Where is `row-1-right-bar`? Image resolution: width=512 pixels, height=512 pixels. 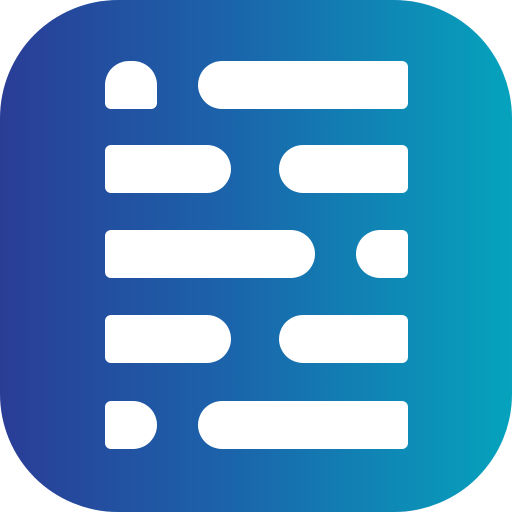
row-1-right-bar is located at coordinates (303, 85).